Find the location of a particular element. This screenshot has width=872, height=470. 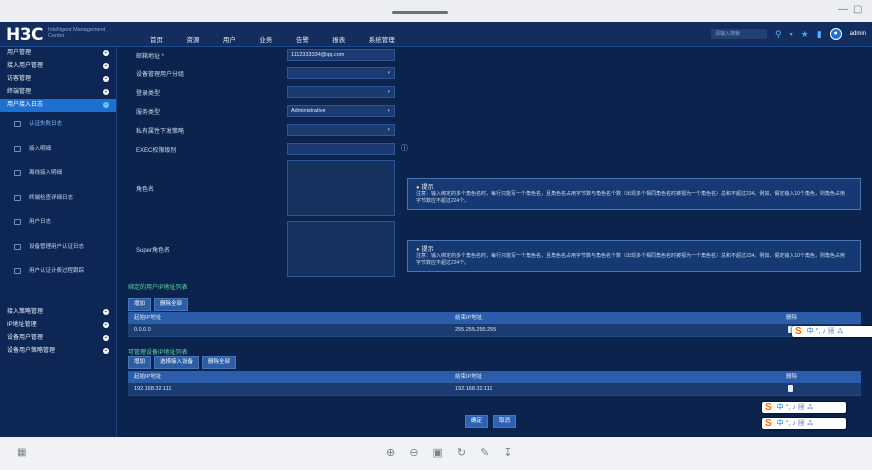

end-ip-cell: 255.255.255.255 is located at coordinates (476, 330).